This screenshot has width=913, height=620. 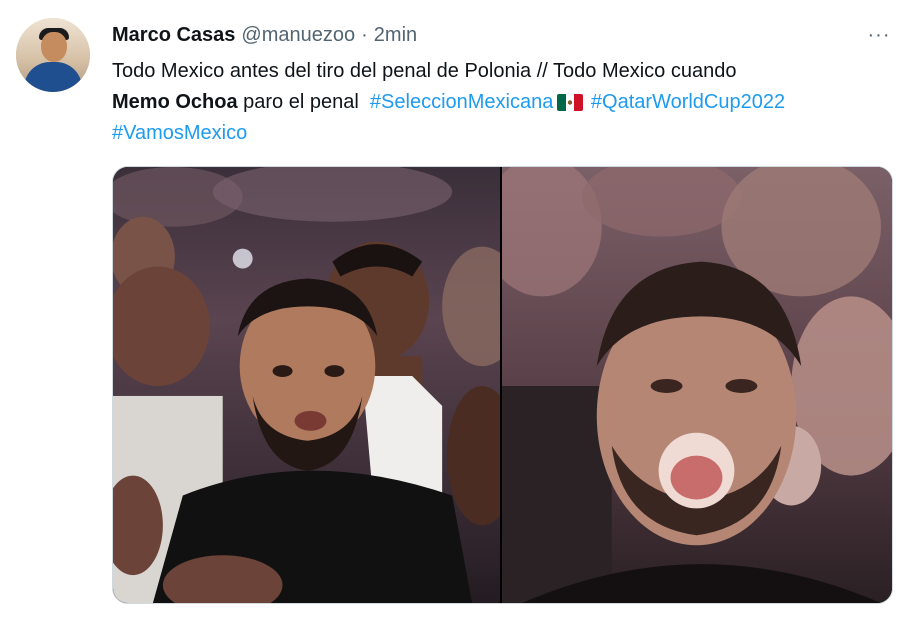 What do you see at coordinates (395, 35) in the screenshot?
I see `tweet-timestamp: 2min` at bounding box center [395, 35].